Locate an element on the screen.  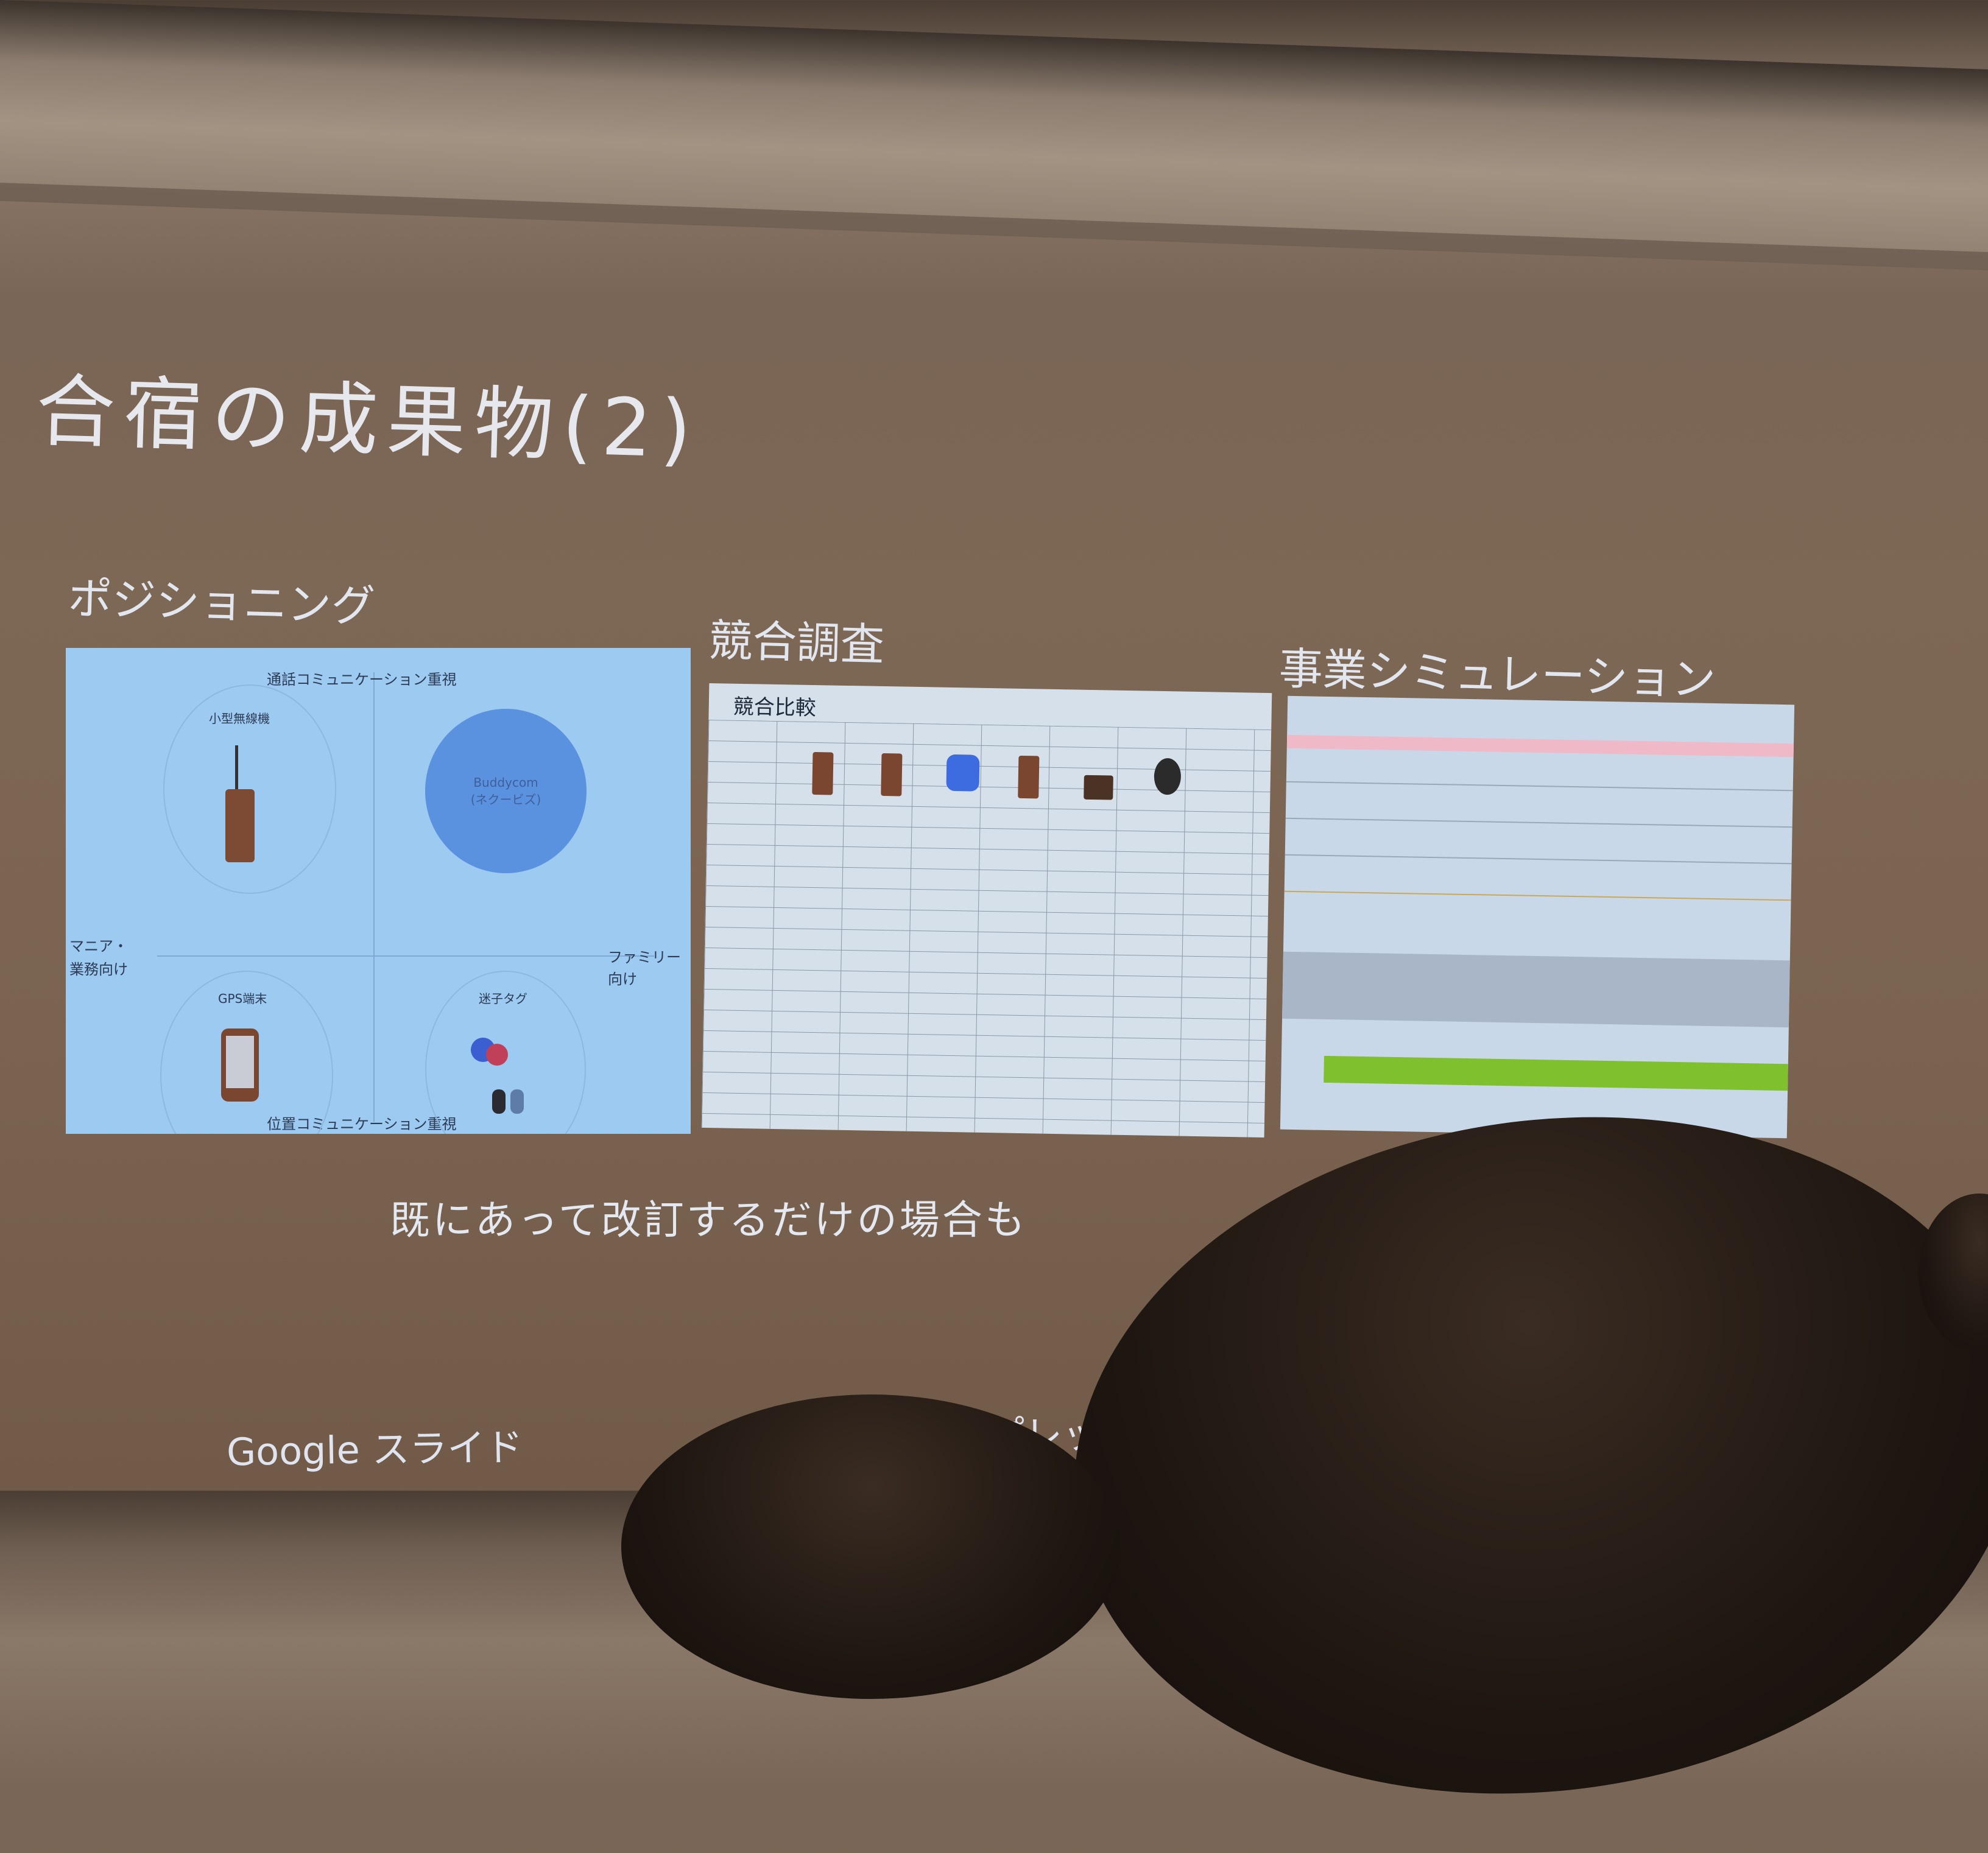
buddycom-circle: Buddycom (ネクービズ) is located at coordinates (506, 791).